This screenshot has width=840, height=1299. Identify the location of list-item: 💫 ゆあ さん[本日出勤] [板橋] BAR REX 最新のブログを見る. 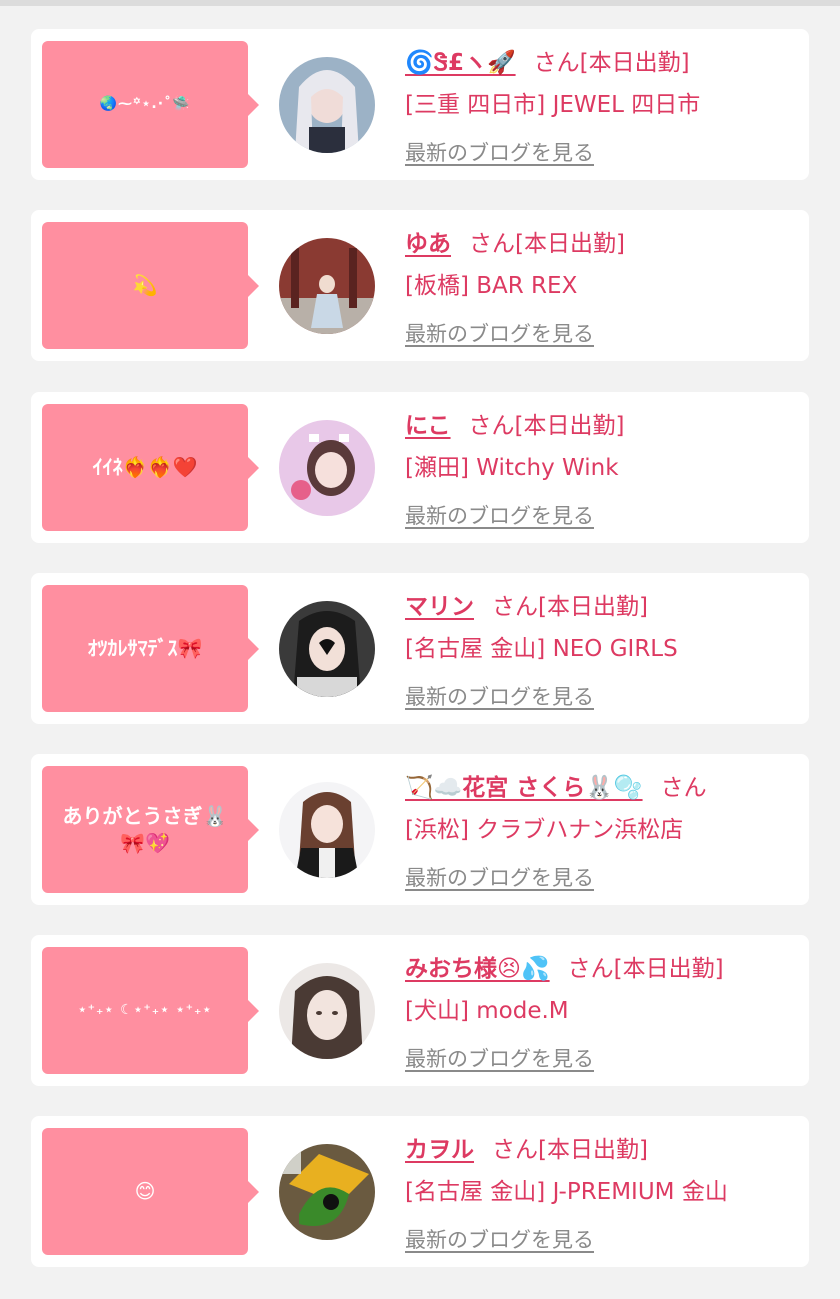
(420, 285).